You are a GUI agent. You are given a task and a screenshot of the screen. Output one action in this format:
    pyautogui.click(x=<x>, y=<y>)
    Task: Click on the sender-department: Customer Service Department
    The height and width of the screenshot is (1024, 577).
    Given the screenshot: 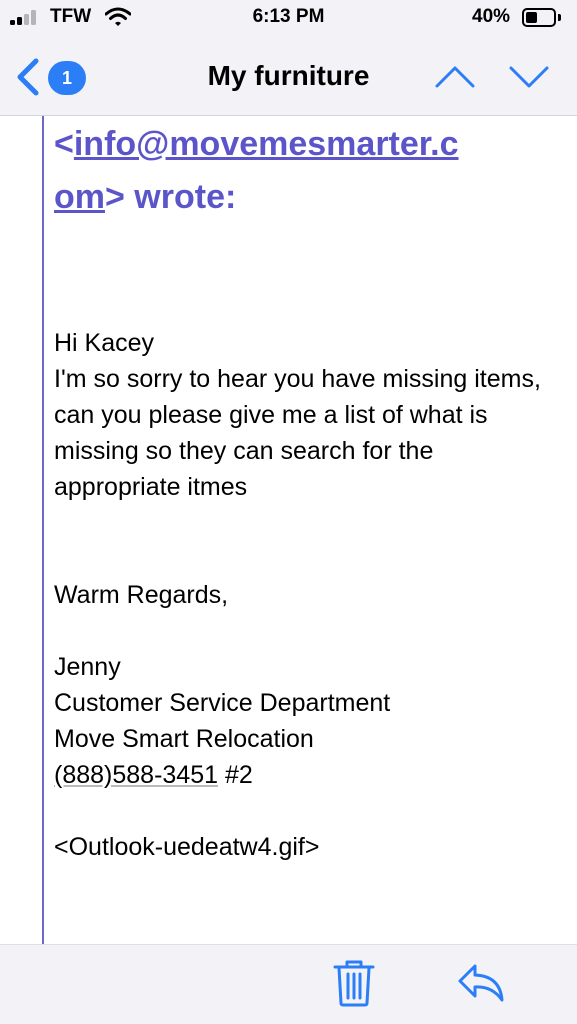 What is the action you would take?
    pyautogui.click(x=222, y=703)
    